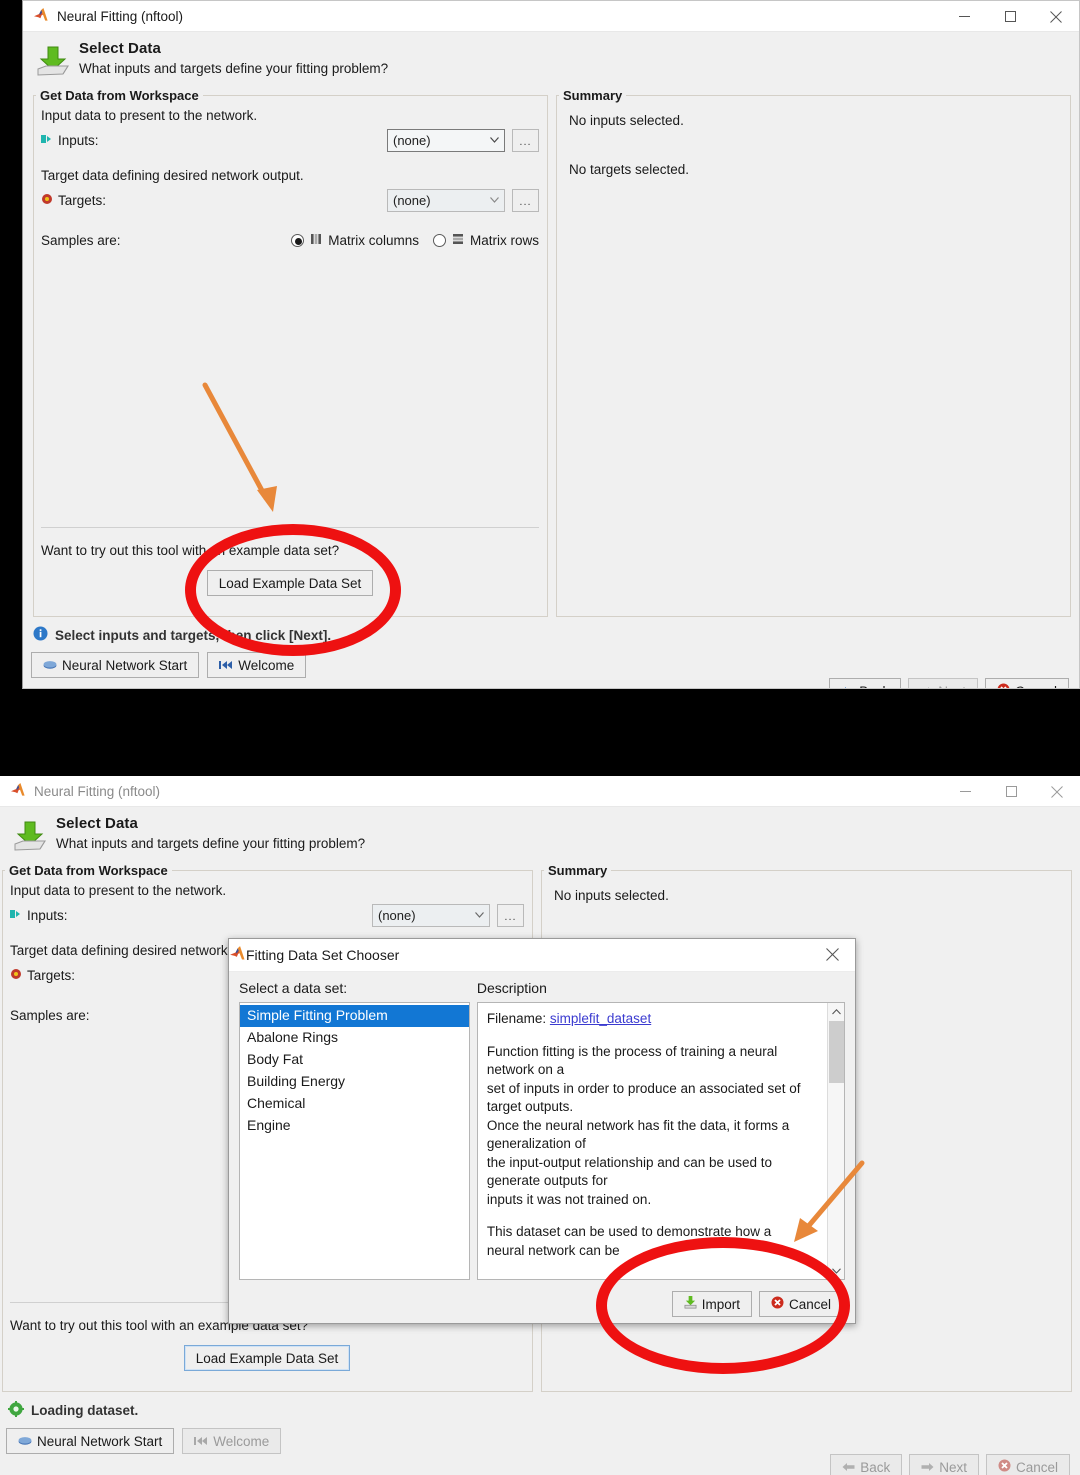  I want to click on neural-network-start-label: Neural Network Start, so click(100, 1441).